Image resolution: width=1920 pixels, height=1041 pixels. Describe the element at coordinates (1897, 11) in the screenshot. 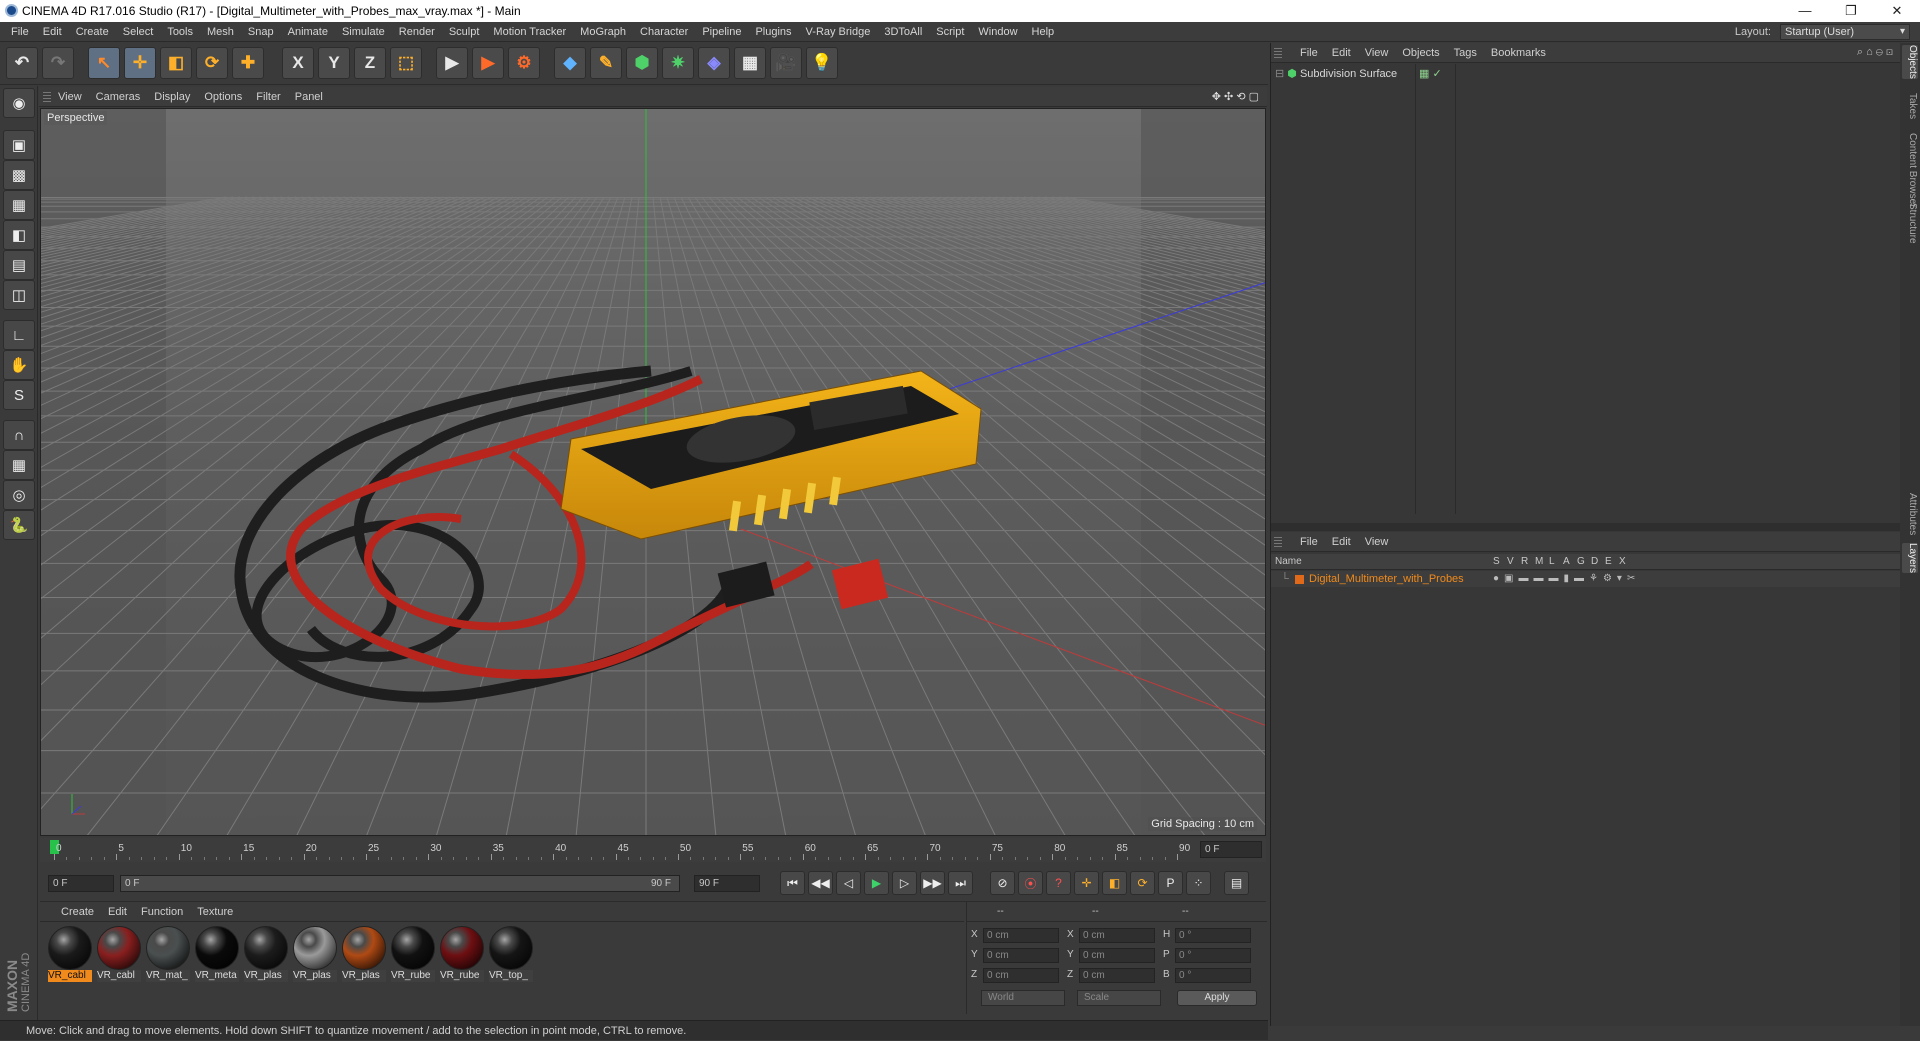

I see `close-button: ✕` at that location.